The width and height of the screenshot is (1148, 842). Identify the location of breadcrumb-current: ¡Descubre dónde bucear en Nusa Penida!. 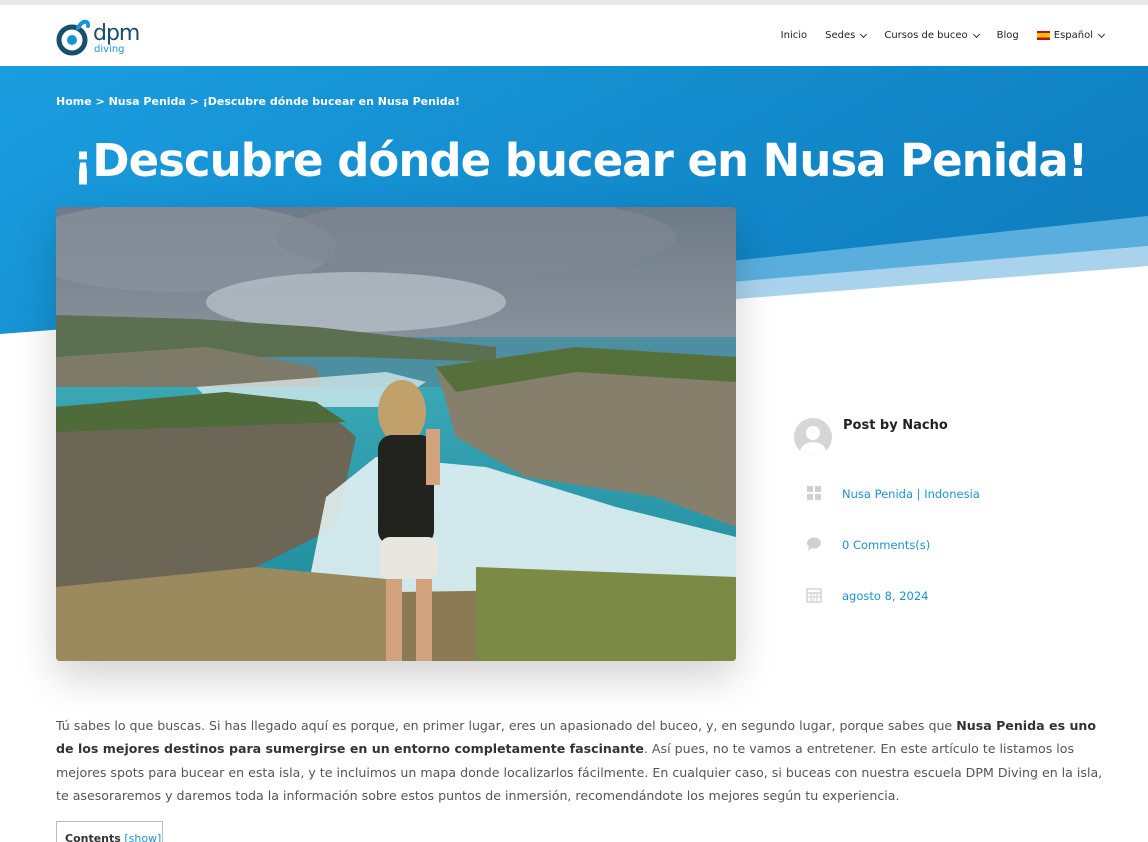
(331, 101).